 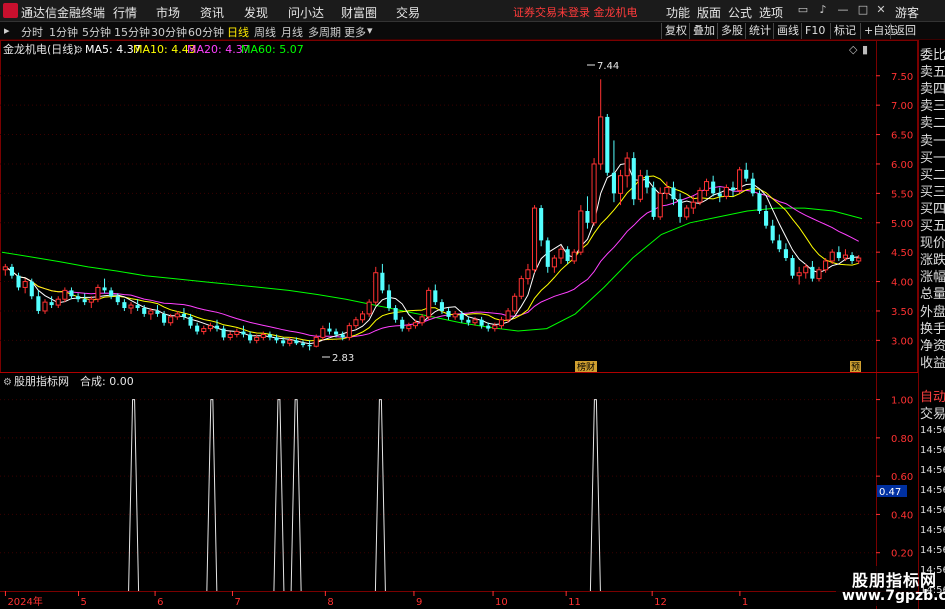 I want to click on menu-formula: 公式, so click(x=740, y=12).